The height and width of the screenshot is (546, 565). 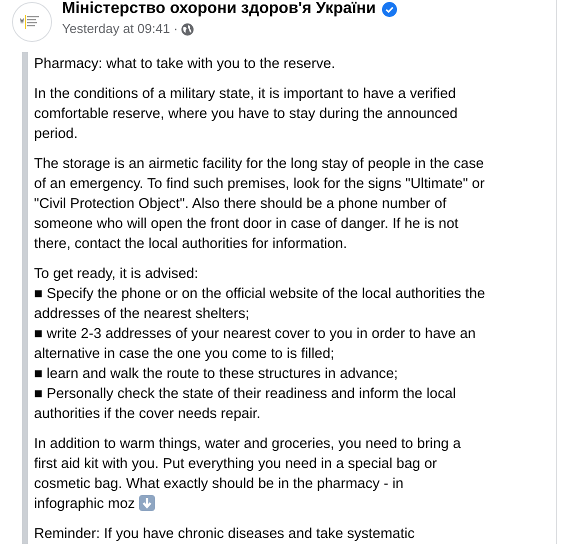 What do you see at coordinates (117, 274) in the screenshot?
I see `post-line: To get ready, it is advised:` at bounding box center [117, 274].